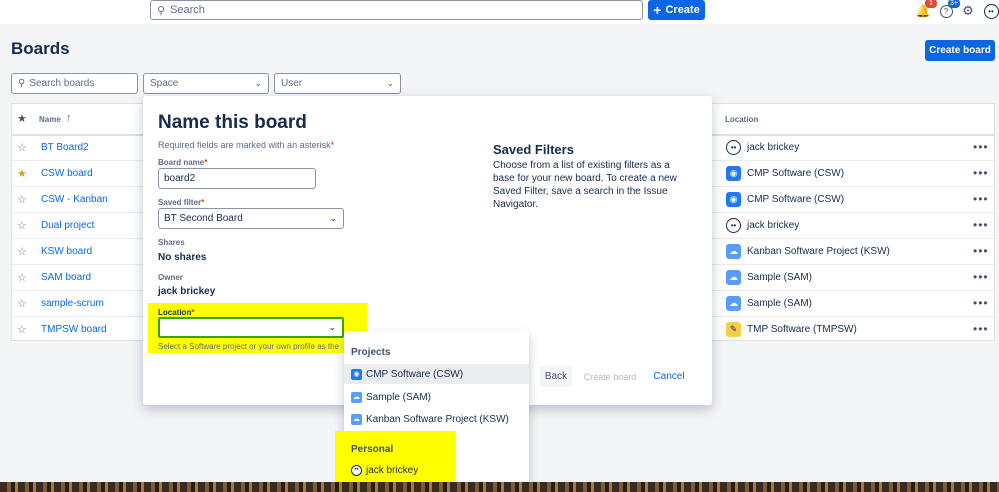  I want to click on settings-button: ⚙, so click(968, 11).